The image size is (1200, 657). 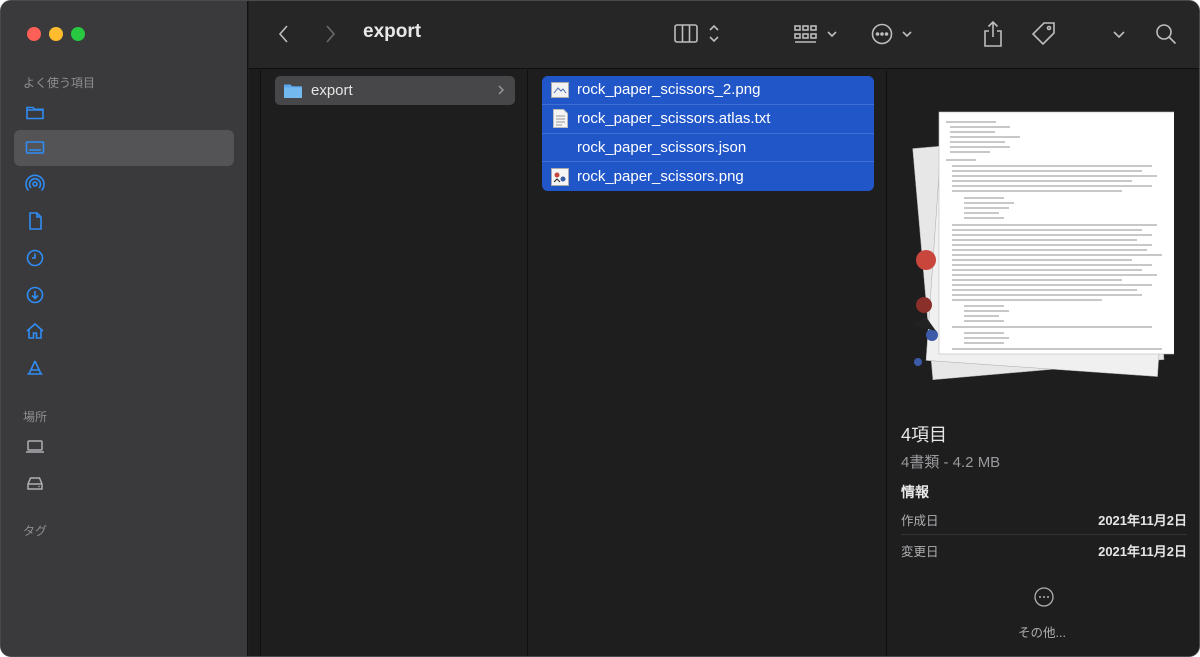 What do you see at coordinates (920, 521) in the screenshot?
I see `info-label: 作成日` at bounding box center [920, 521].